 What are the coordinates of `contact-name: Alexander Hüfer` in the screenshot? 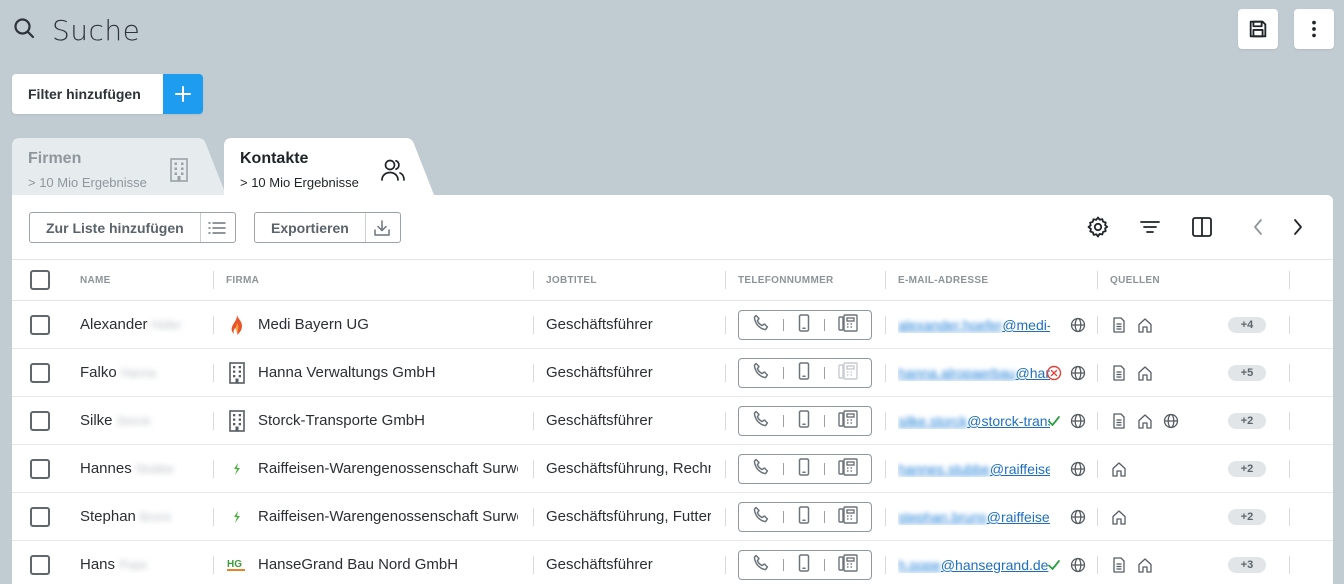 It's located at (142, 324).